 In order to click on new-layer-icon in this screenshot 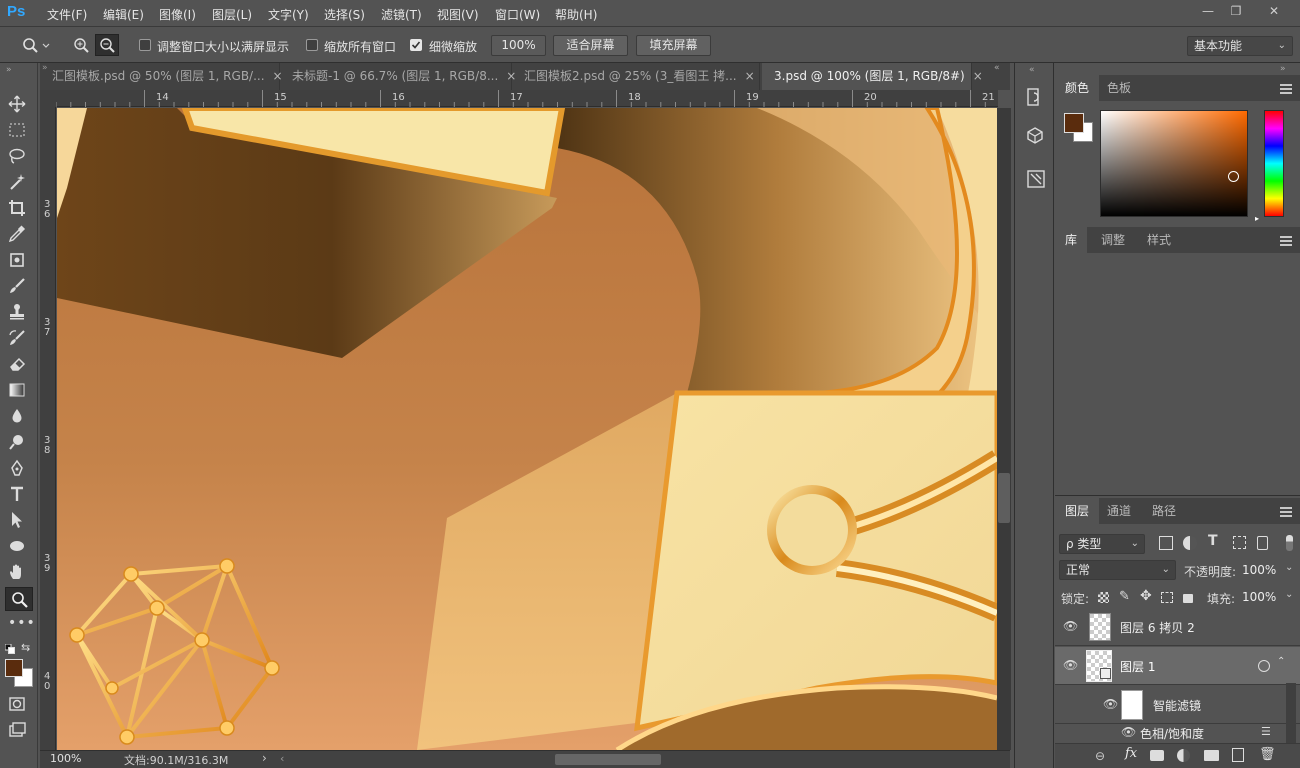, I will do `click(1238, 755)`.